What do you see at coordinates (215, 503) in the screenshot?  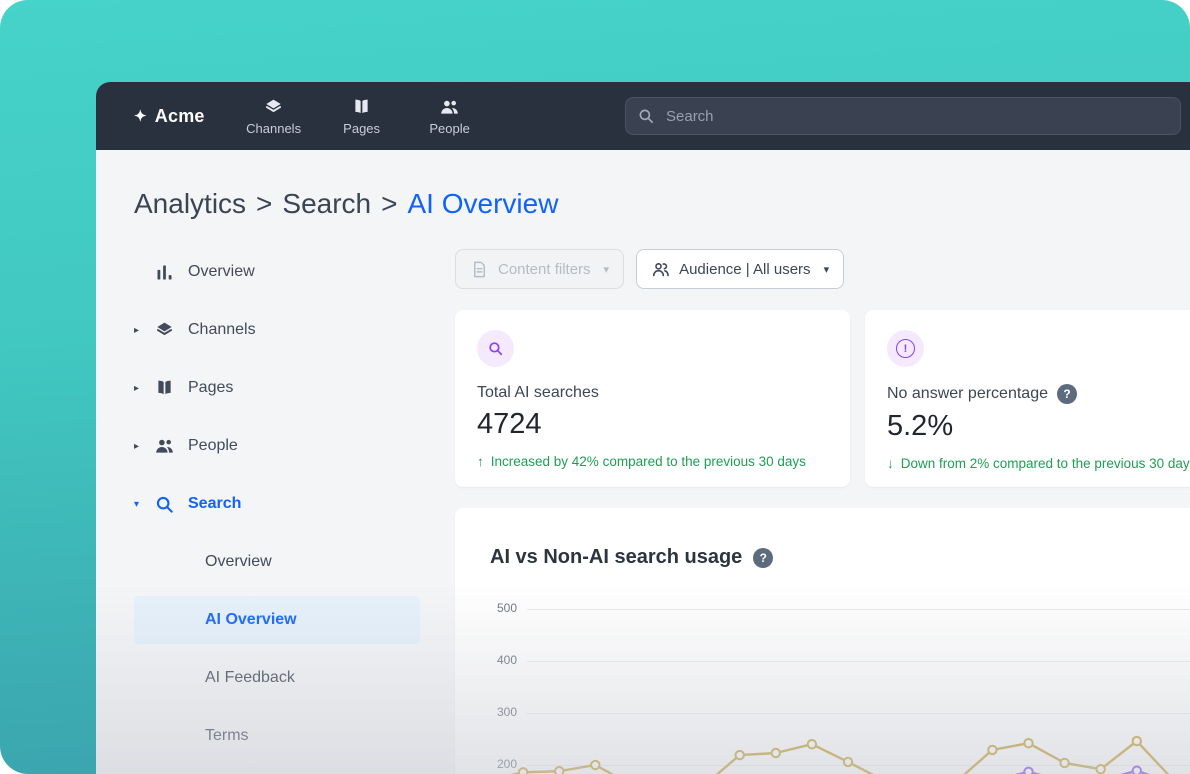 I see `sidebar-label: Search` at bounding box center [215, 503].